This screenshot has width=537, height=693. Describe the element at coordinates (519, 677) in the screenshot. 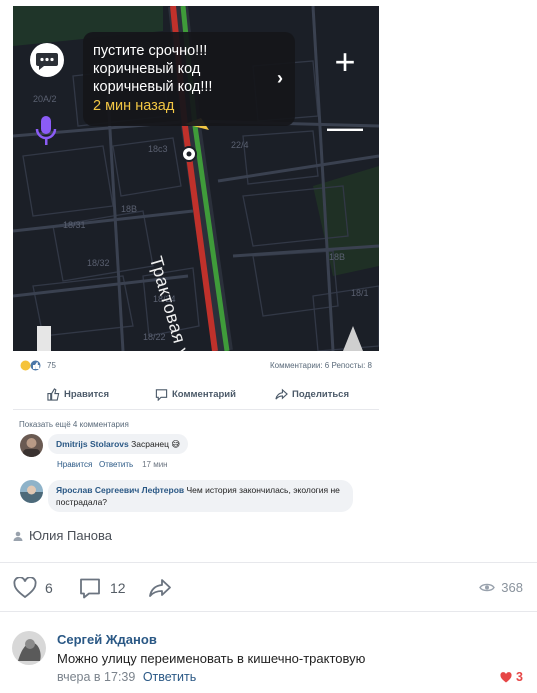

I see `comment-like-count: 3` at that location.